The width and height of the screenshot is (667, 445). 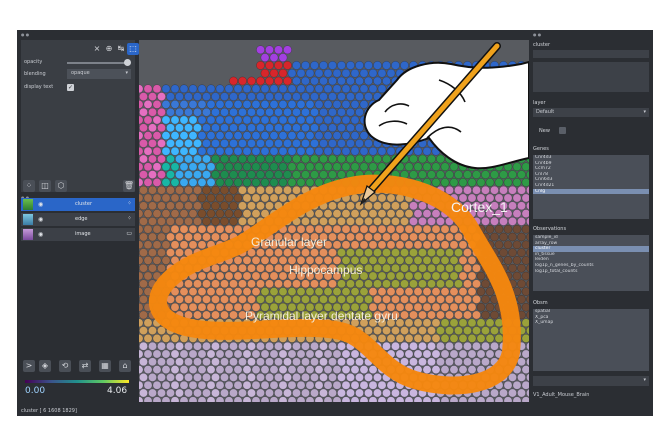 I want to click on grid-icon: ▦, so click(x=105, y=366).